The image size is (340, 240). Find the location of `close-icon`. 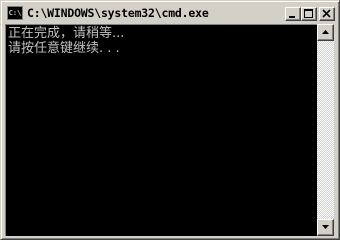

close-icon is located at coordinates (326, 13).